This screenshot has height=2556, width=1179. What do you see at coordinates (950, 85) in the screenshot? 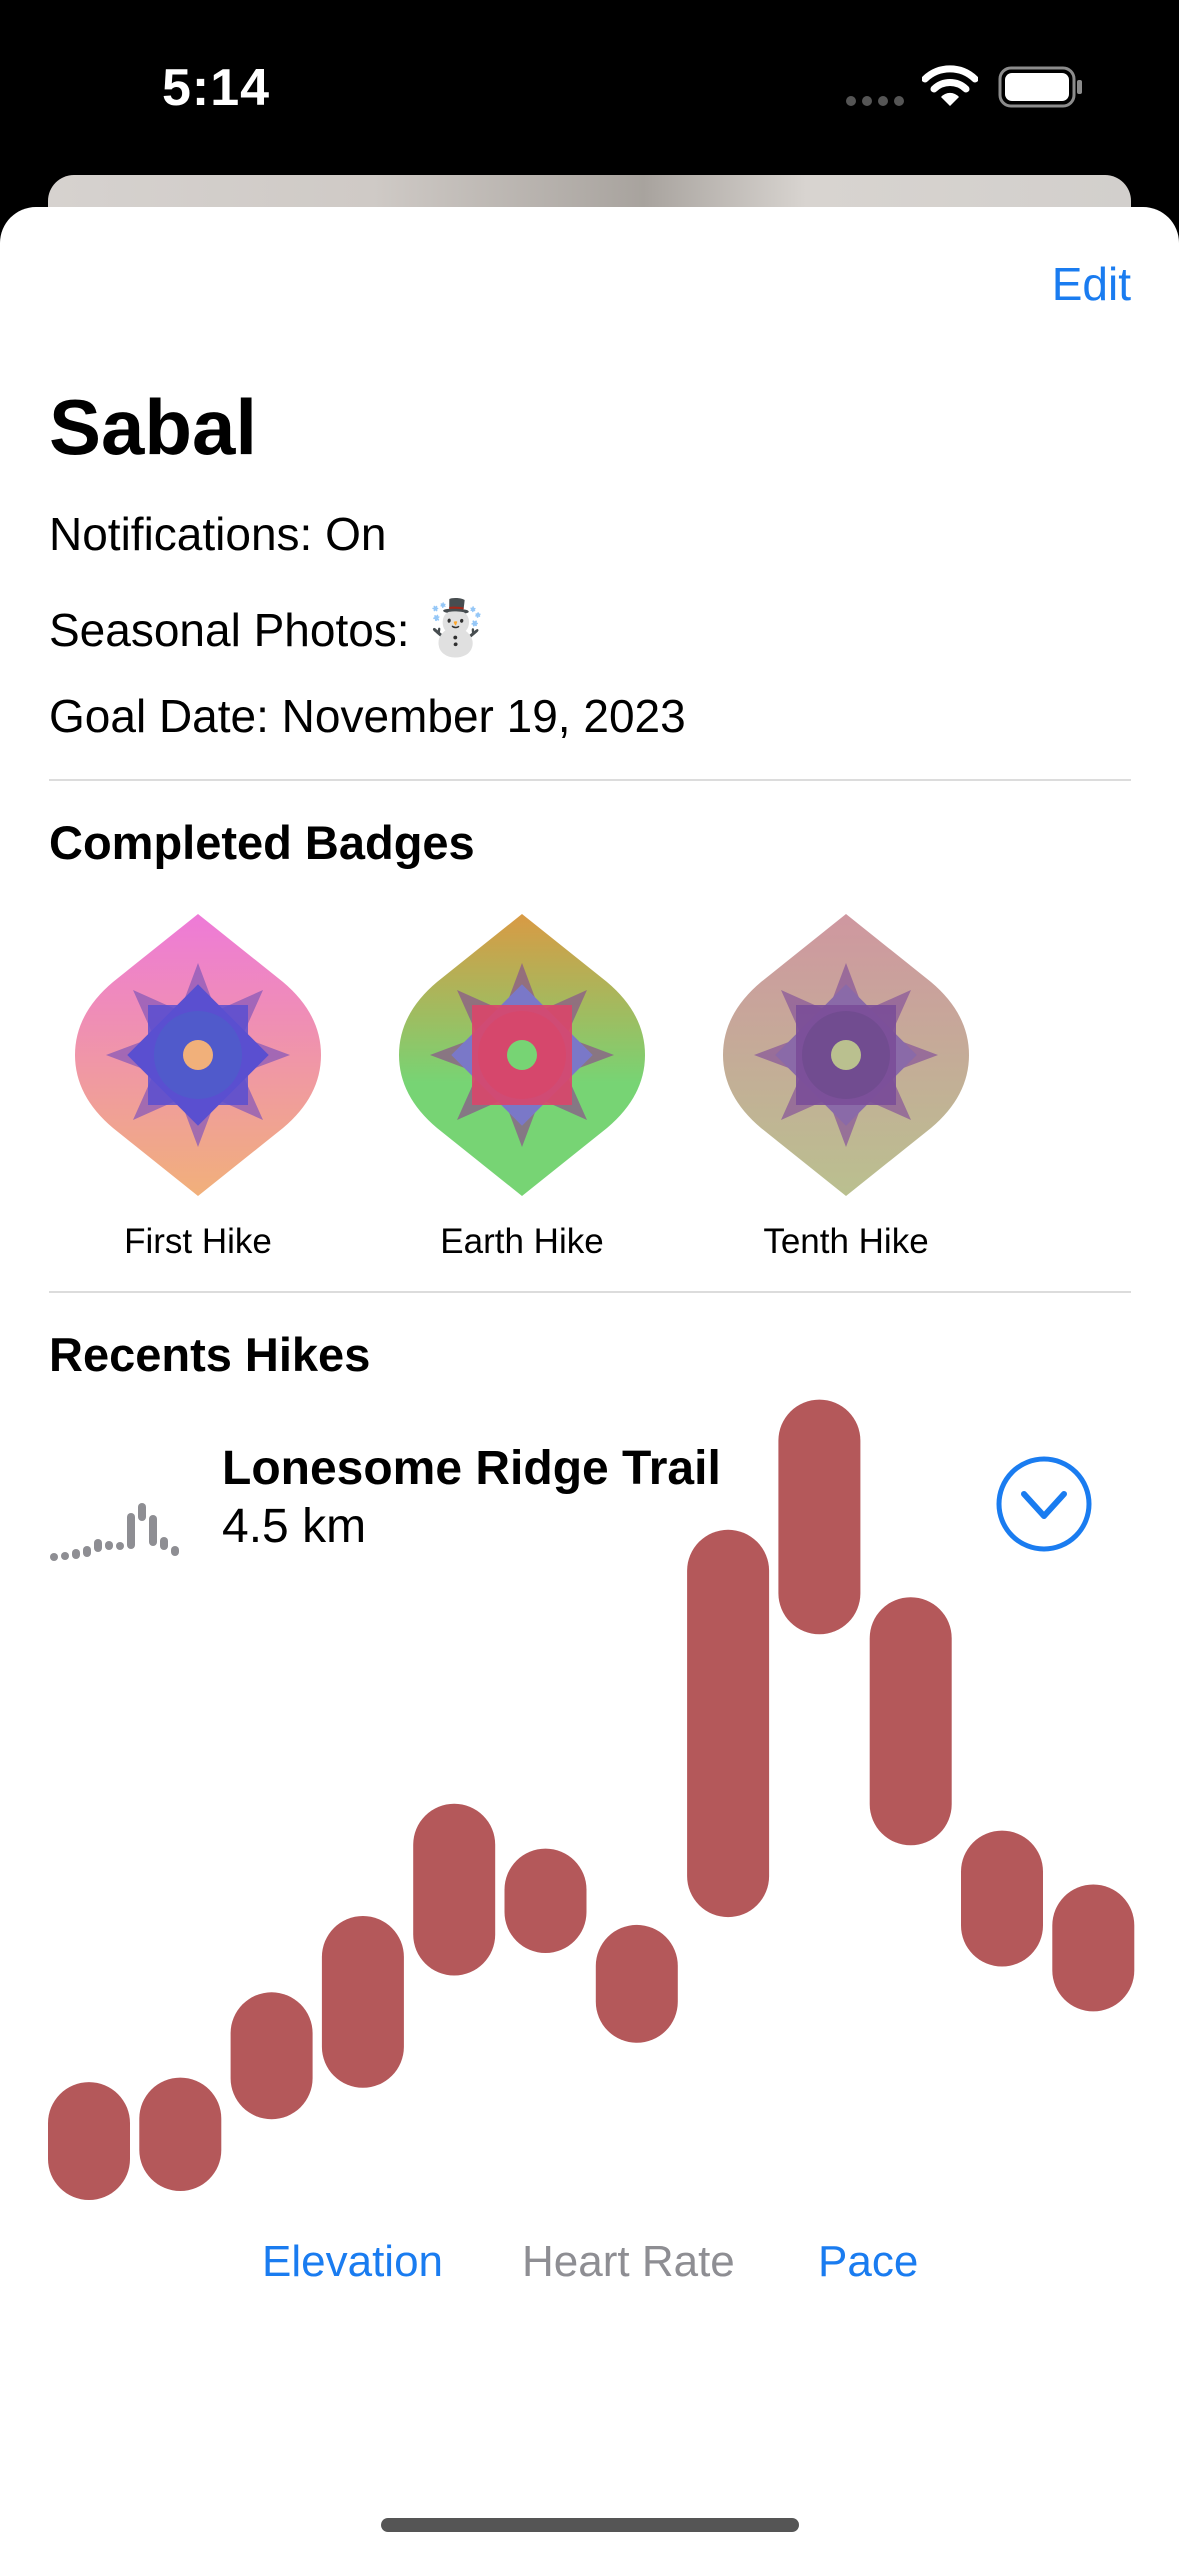
I see `wifi-icon` at bounding box center [950, 85].